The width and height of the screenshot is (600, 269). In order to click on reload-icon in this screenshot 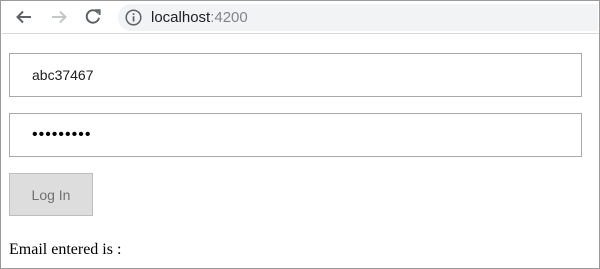, I will do `click(93, 16)`.